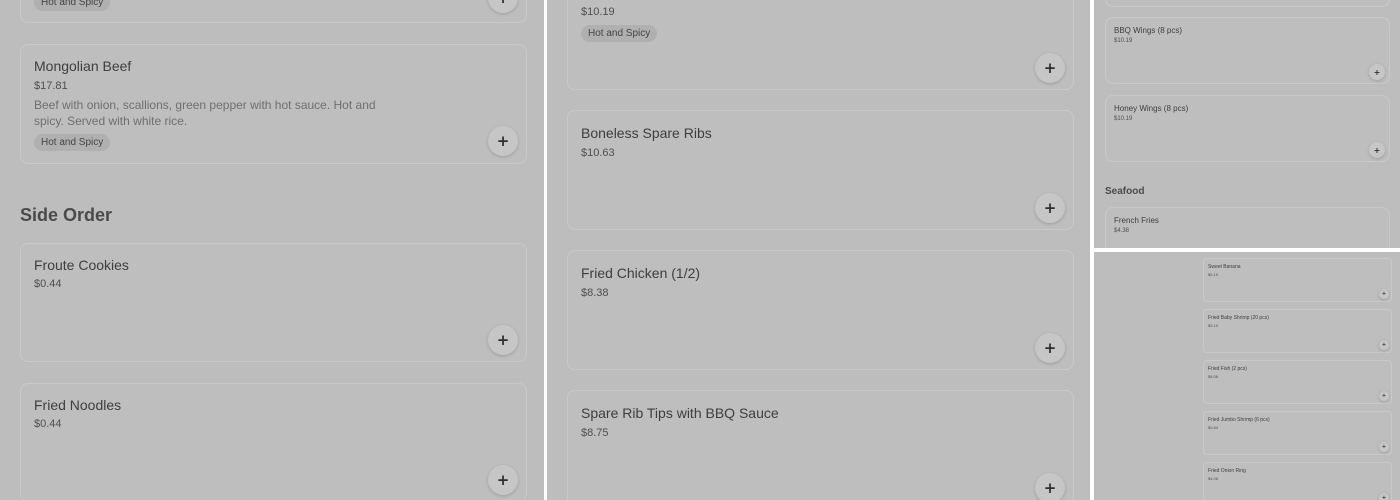 The height and width of the screenshot is (500, 1400). I want to click on item-price: $8.38, so click(595, 293).